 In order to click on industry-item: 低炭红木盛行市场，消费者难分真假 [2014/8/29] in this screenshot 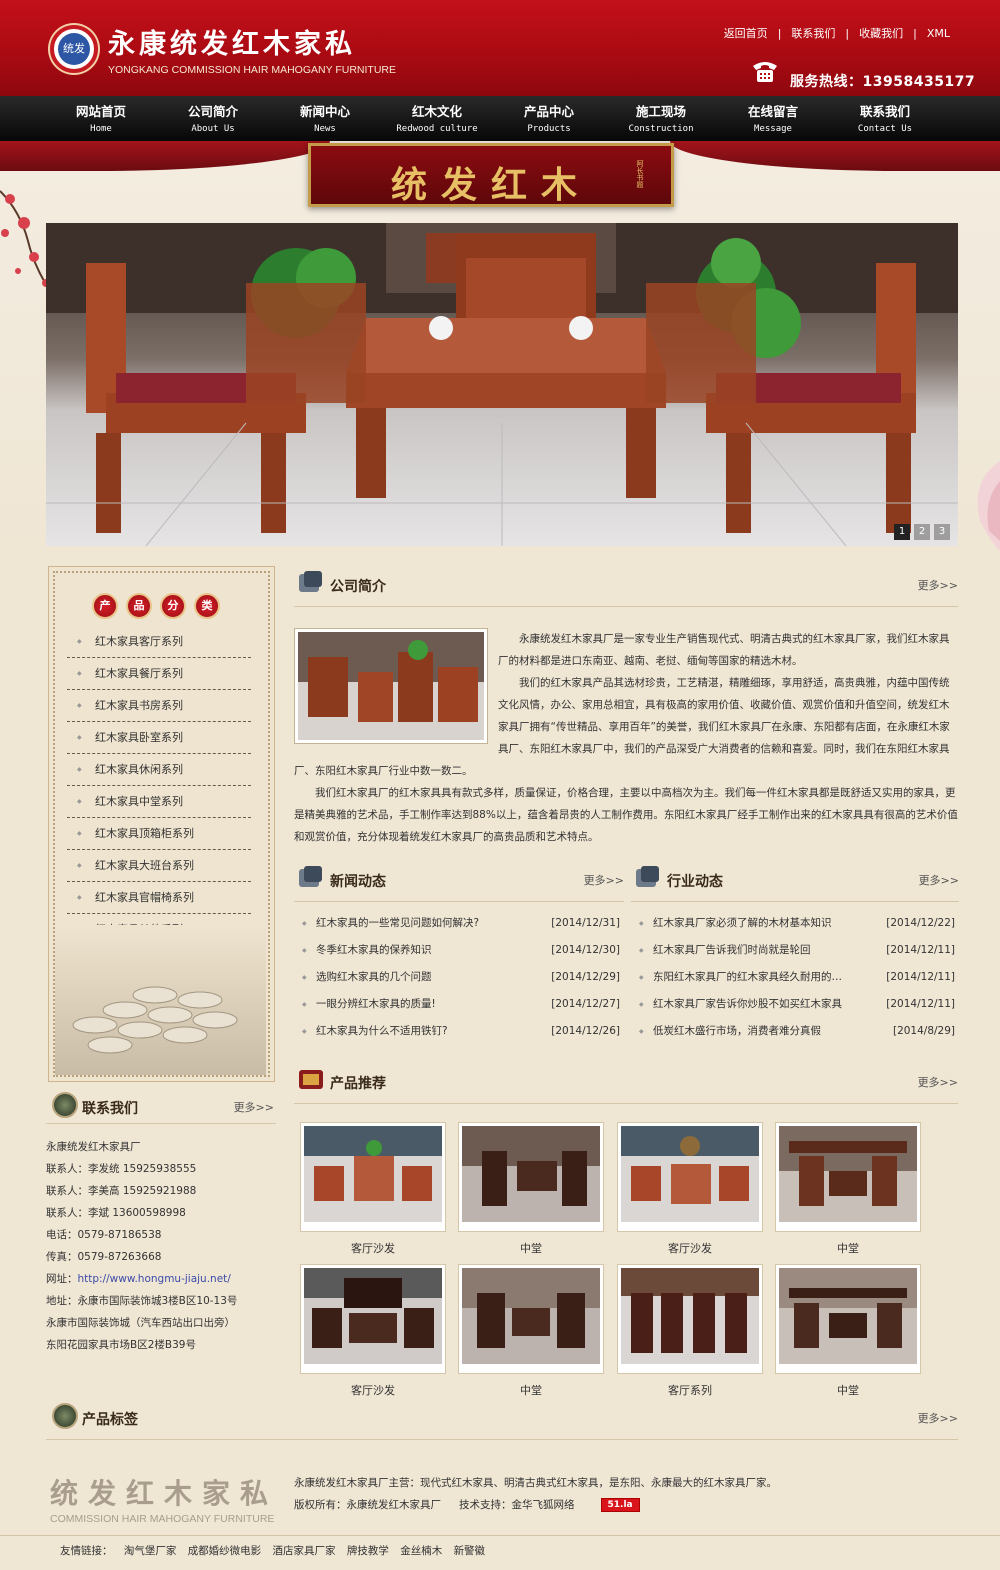, I will do `click(795, 1031)`.